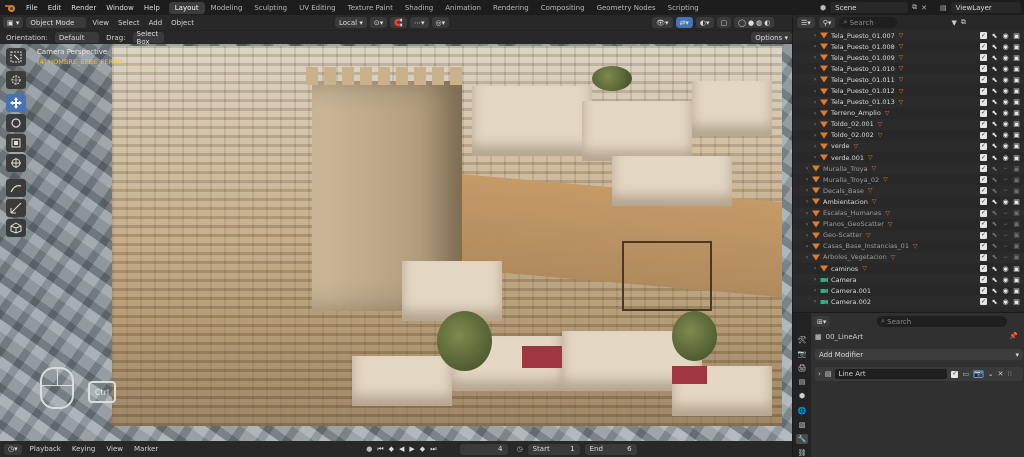  I want to click on xray-toggle-button: ▢, so click(724, 22).